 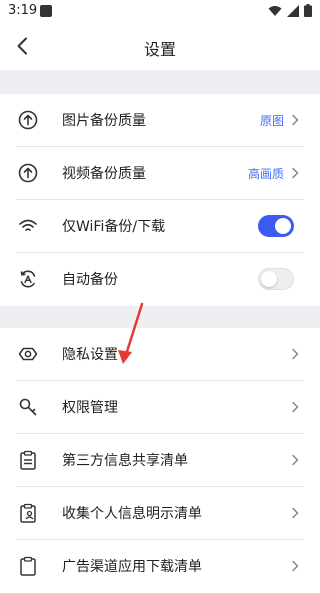 What do you see at coordinates (160, 407) in the screenshot?
I see `settings-row-permissions: 权限管理` at bounding box center [160, 407].